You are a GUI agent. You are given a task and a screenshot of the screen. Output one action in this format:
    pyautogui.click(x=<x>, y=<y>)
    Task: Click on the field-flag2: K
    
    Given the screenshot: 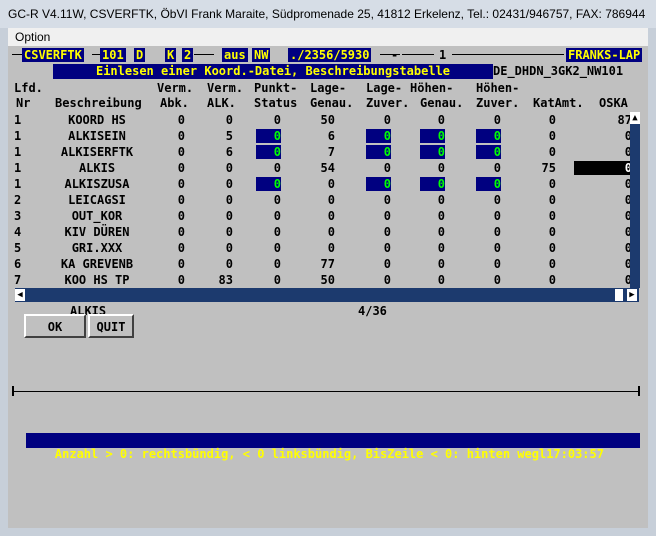 What is the action you would take?
    pyautogui.click(x=171, y=55)
    